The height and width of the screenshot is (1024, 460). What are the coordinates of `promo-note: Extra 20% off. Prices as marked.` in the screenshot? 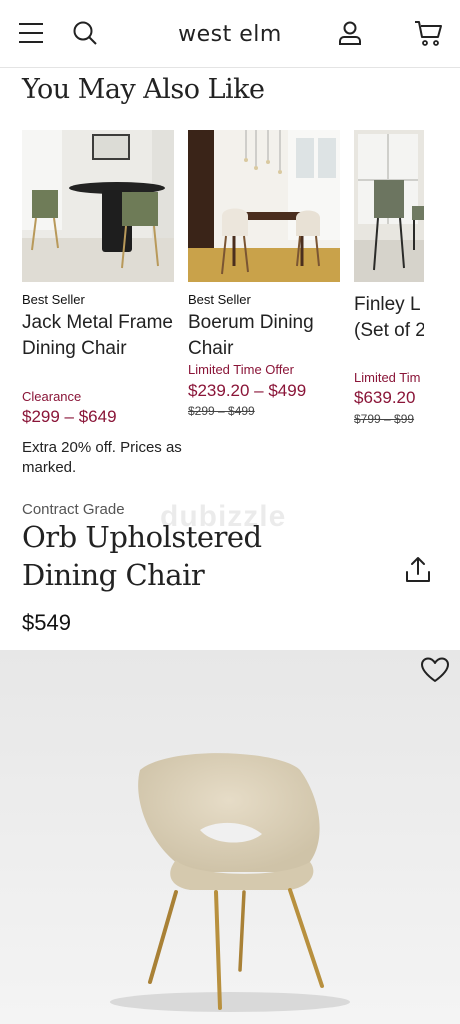 It's located at (102, 457).